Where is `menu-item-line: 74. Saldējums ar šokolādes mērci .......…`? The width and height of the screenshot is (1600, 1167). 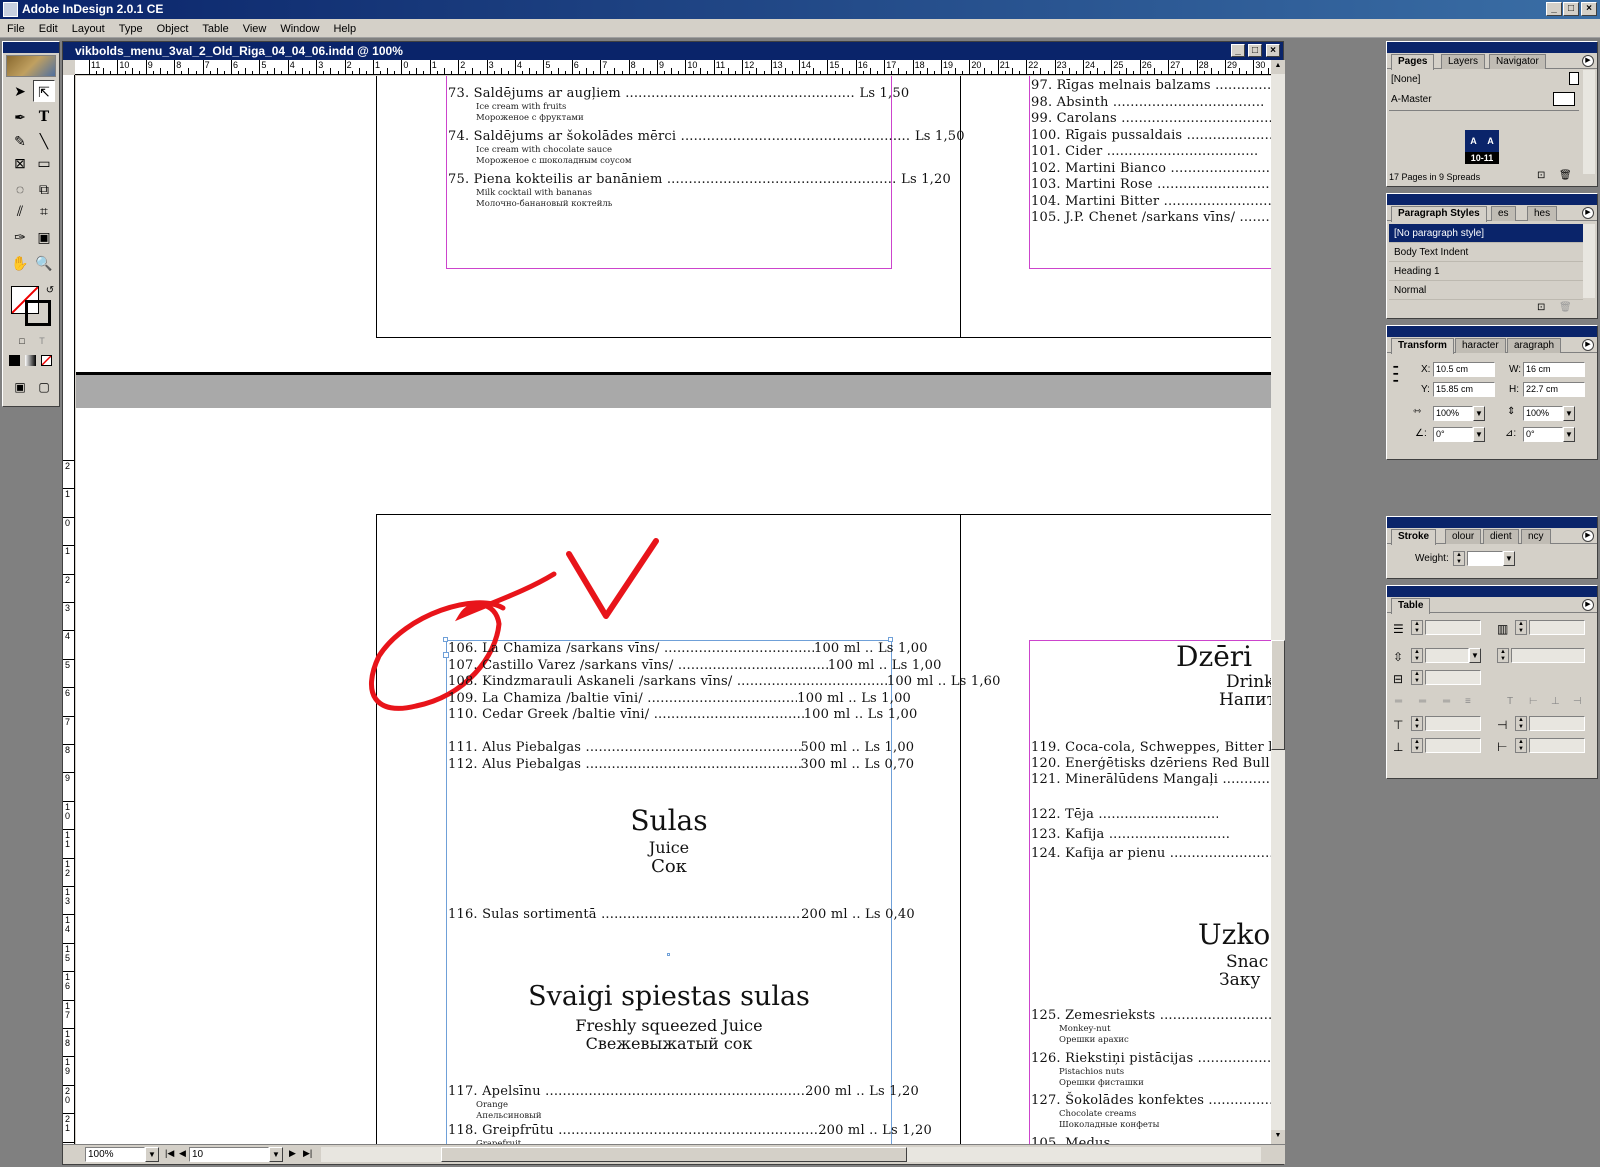
menu-item-line: 74. Saldējums ar šokolādes mērci .......… is located at coordinates (706, 136).